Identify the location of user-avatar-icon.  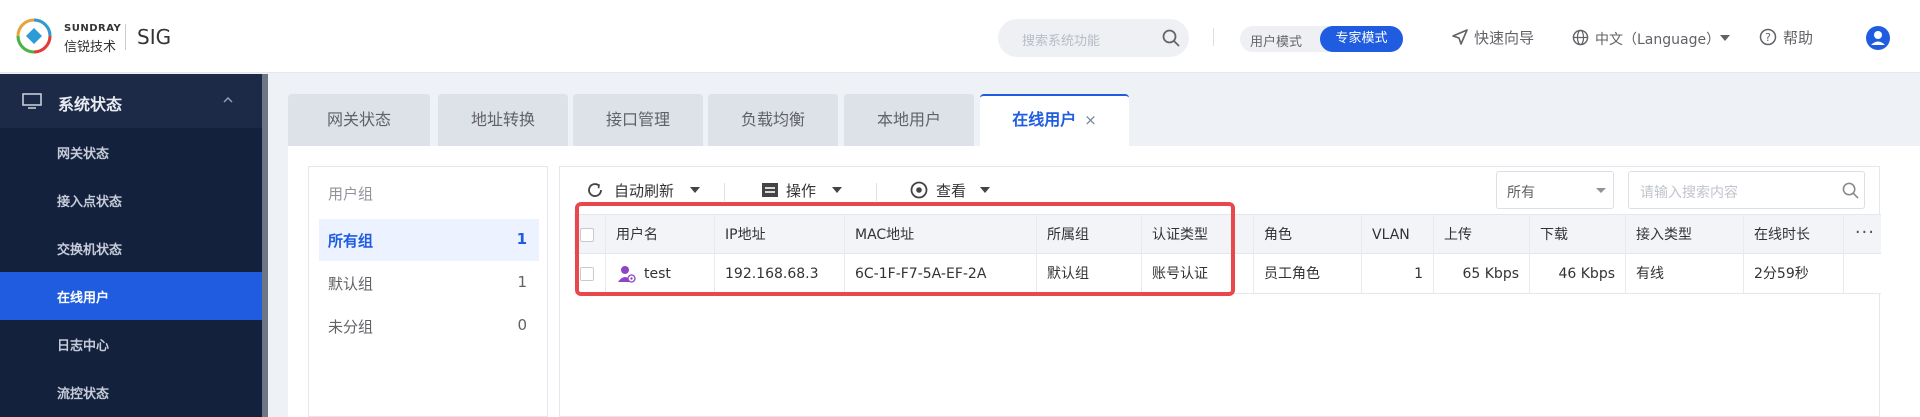
(1878, 38).